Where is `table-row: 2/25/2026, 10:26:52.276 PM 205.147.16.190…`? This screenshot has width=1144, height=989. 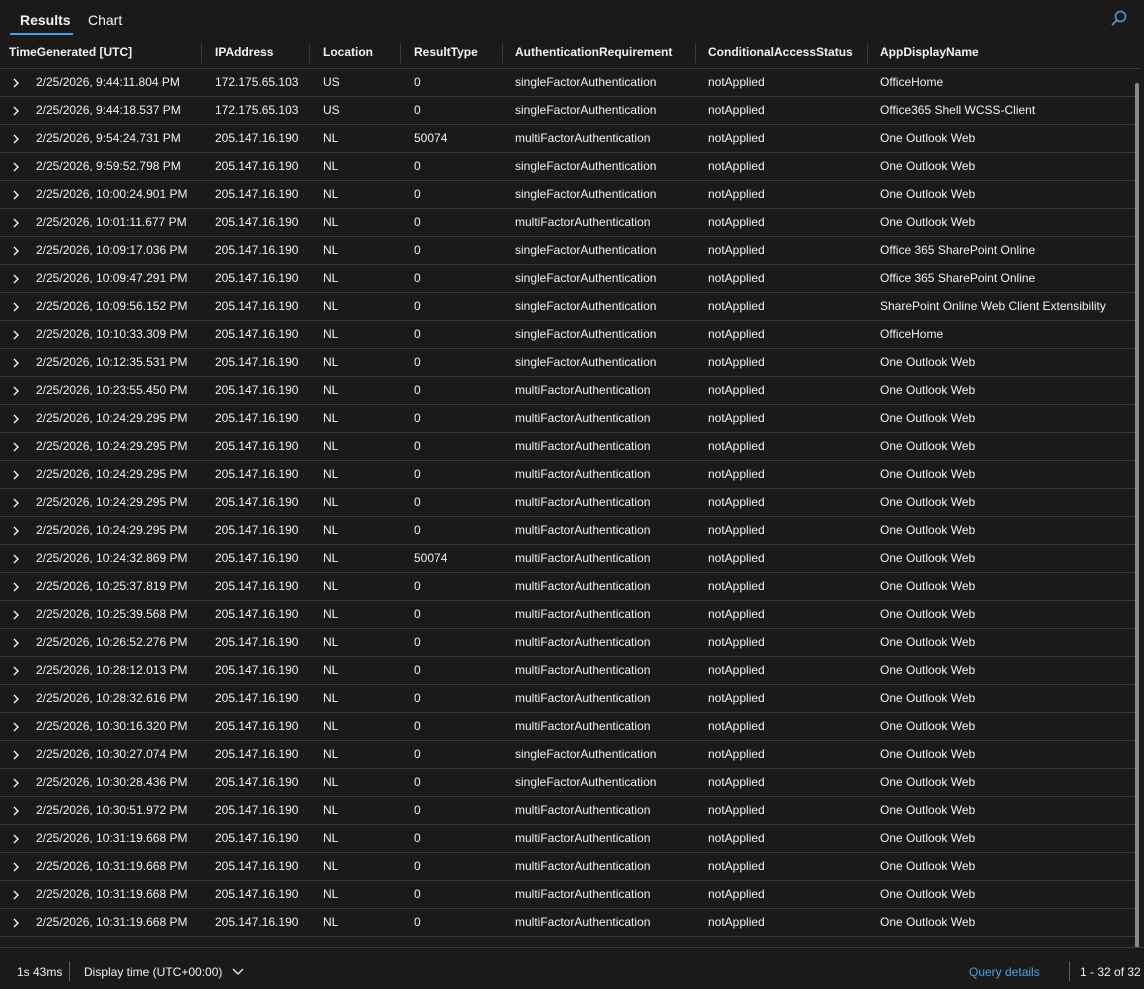 table-row: 2/25/2026, 10:26:52.276 PM 205.147.16.190… is located at coordinates (568, 643).